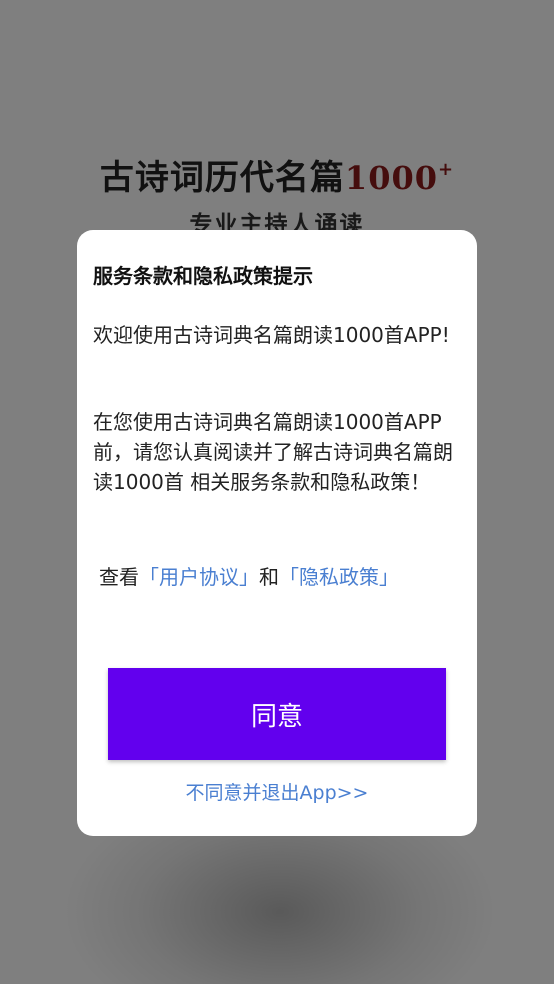  Describe the element at coordinates (119, 577) in the screenshot. I see `links-prefix: 查看` at that location.